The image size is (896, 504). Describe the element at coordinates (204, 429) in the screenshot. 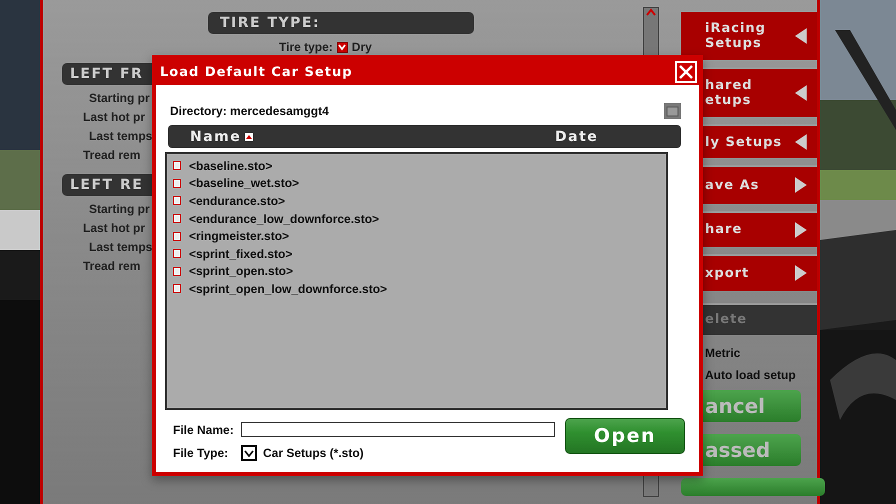

I see `field-label: File Name:` at that location.